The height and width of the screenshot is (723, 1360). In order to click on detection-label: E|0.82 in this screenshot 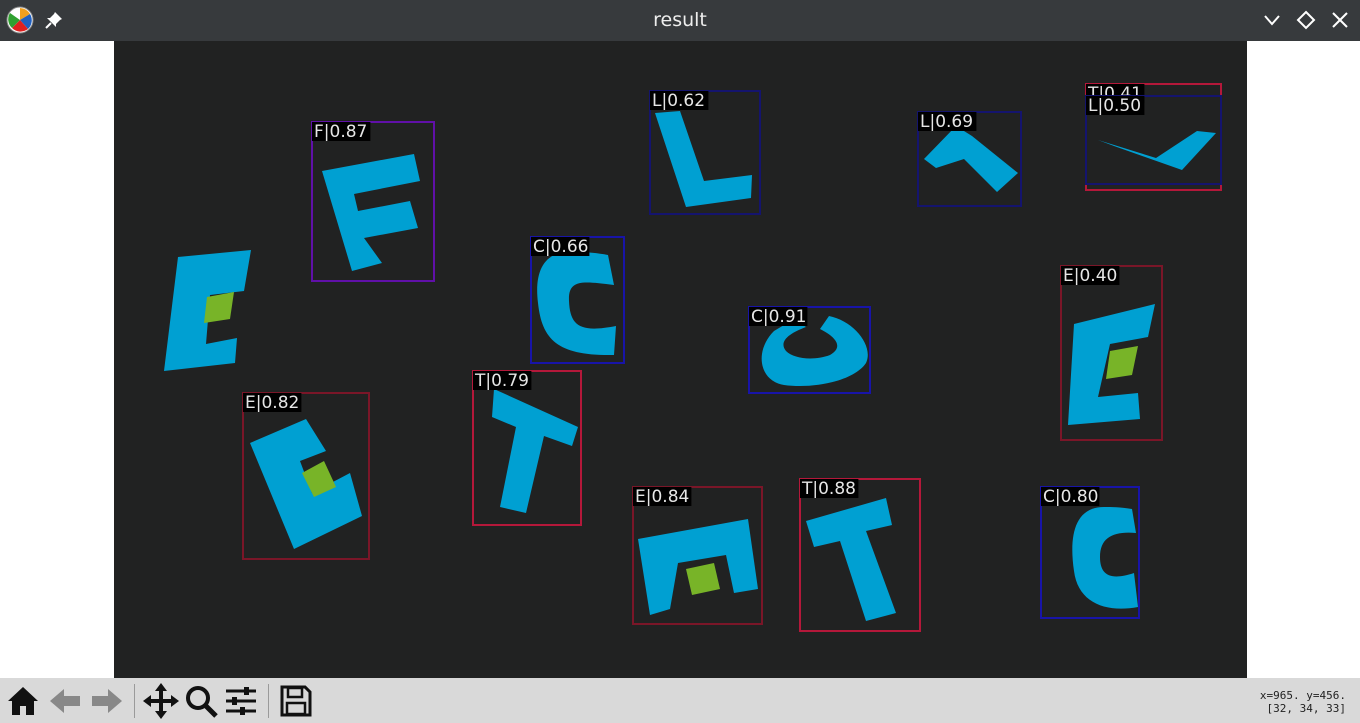, I will do `click(272, 403)`.